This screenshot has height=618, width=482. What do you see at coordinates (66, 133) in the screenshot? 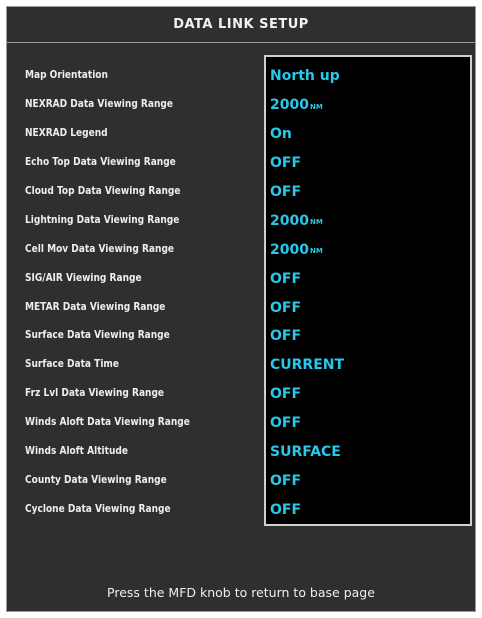
I see `setting-label: NEXRAD Legend` at bounding box center [66, 133].